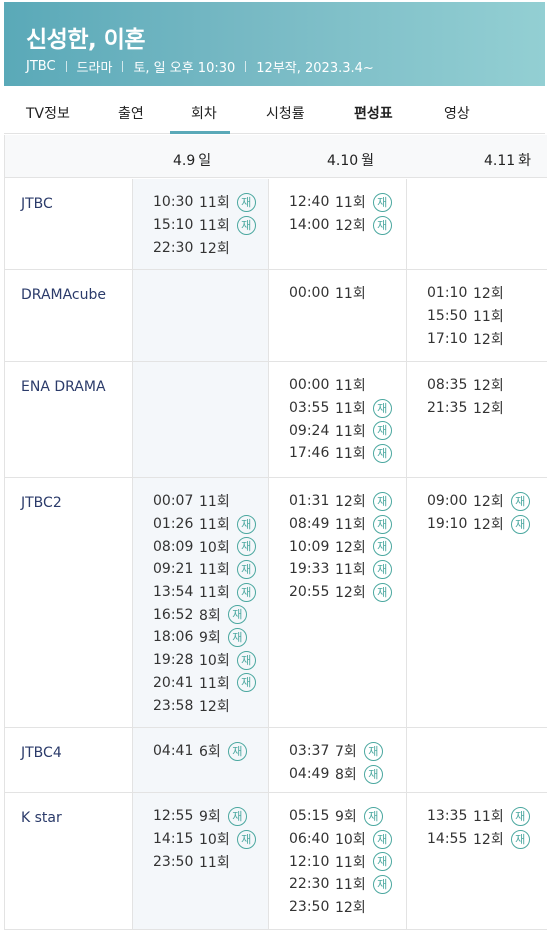  I want to click on airing-time: 18:06, so click(173, 637).